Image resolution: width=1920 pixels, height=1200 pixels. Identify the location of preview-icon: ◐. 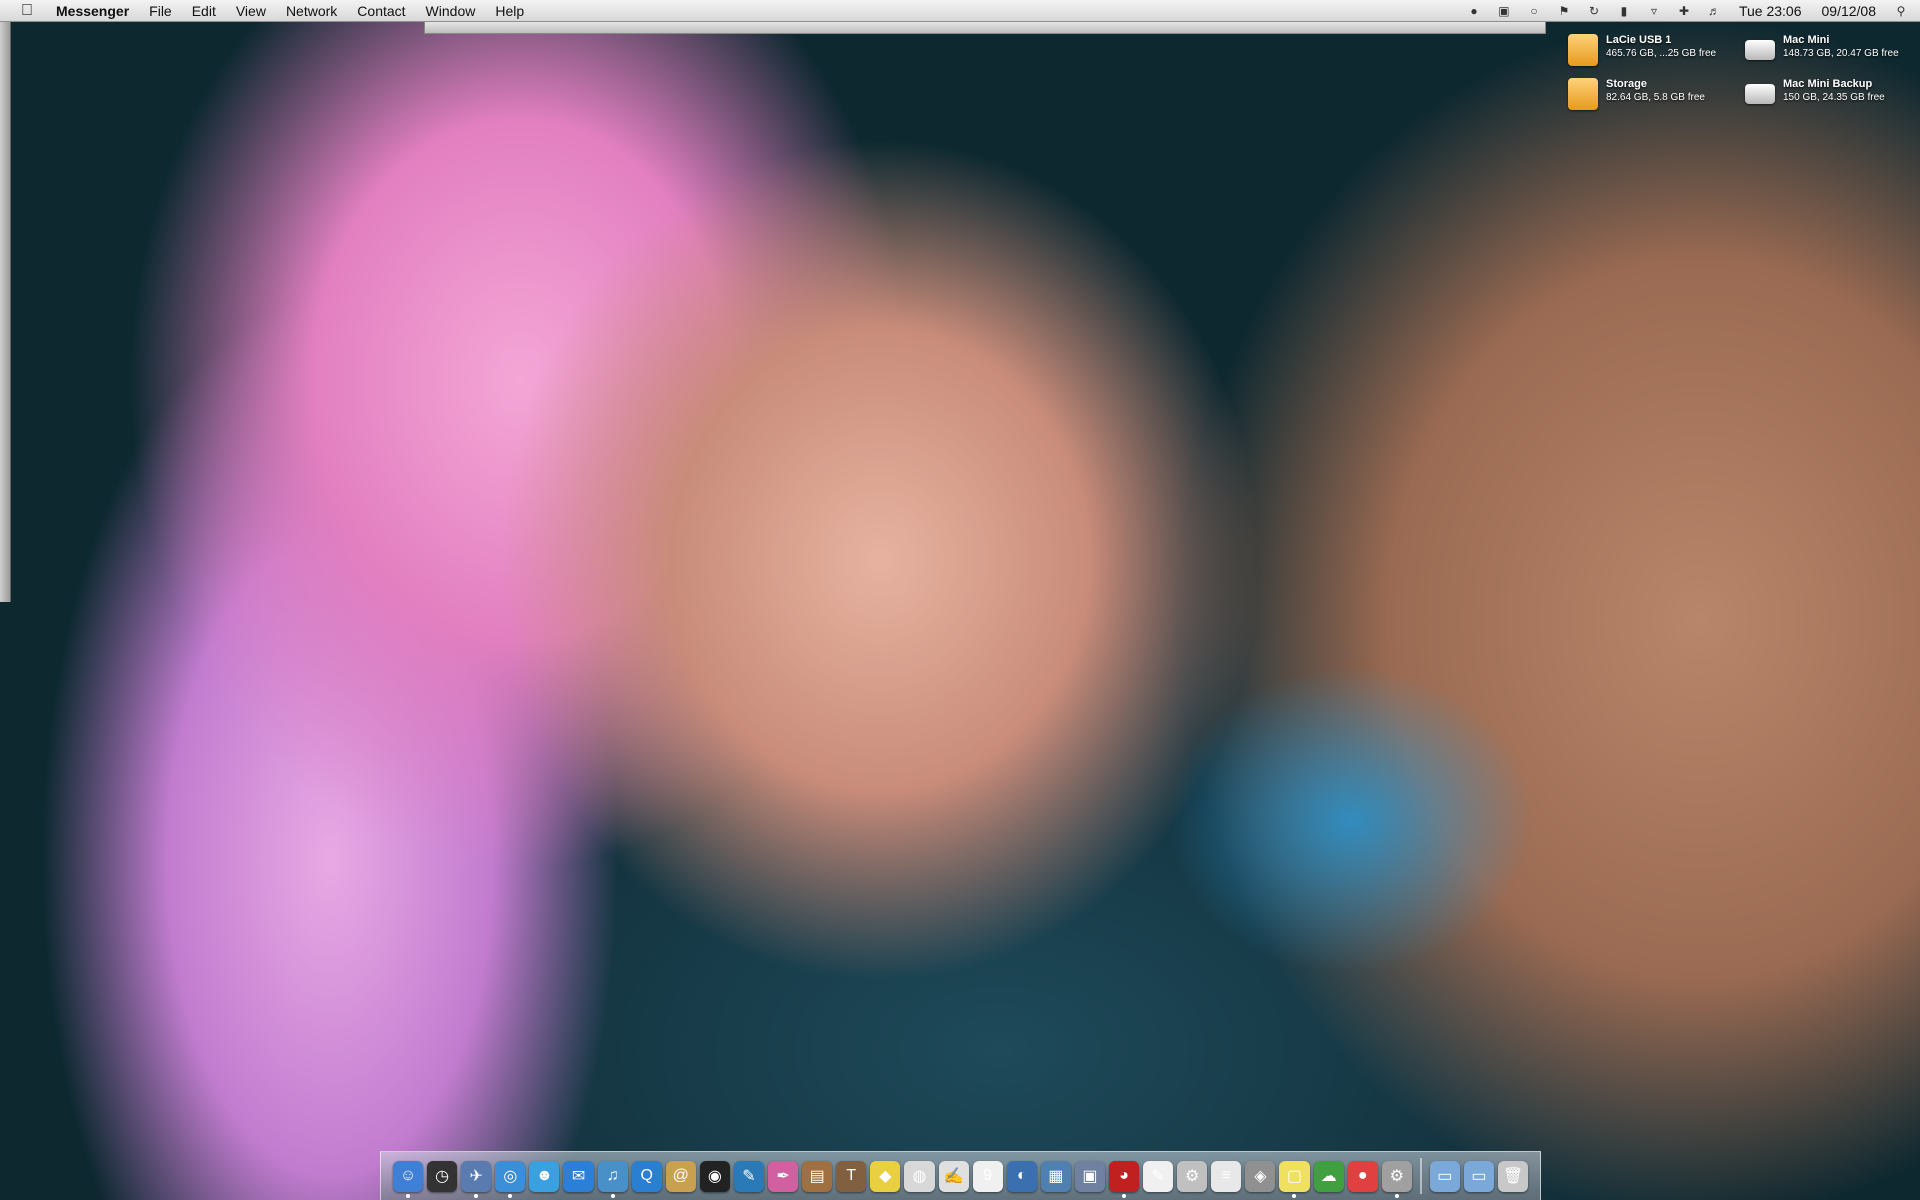
(1021, 1176).